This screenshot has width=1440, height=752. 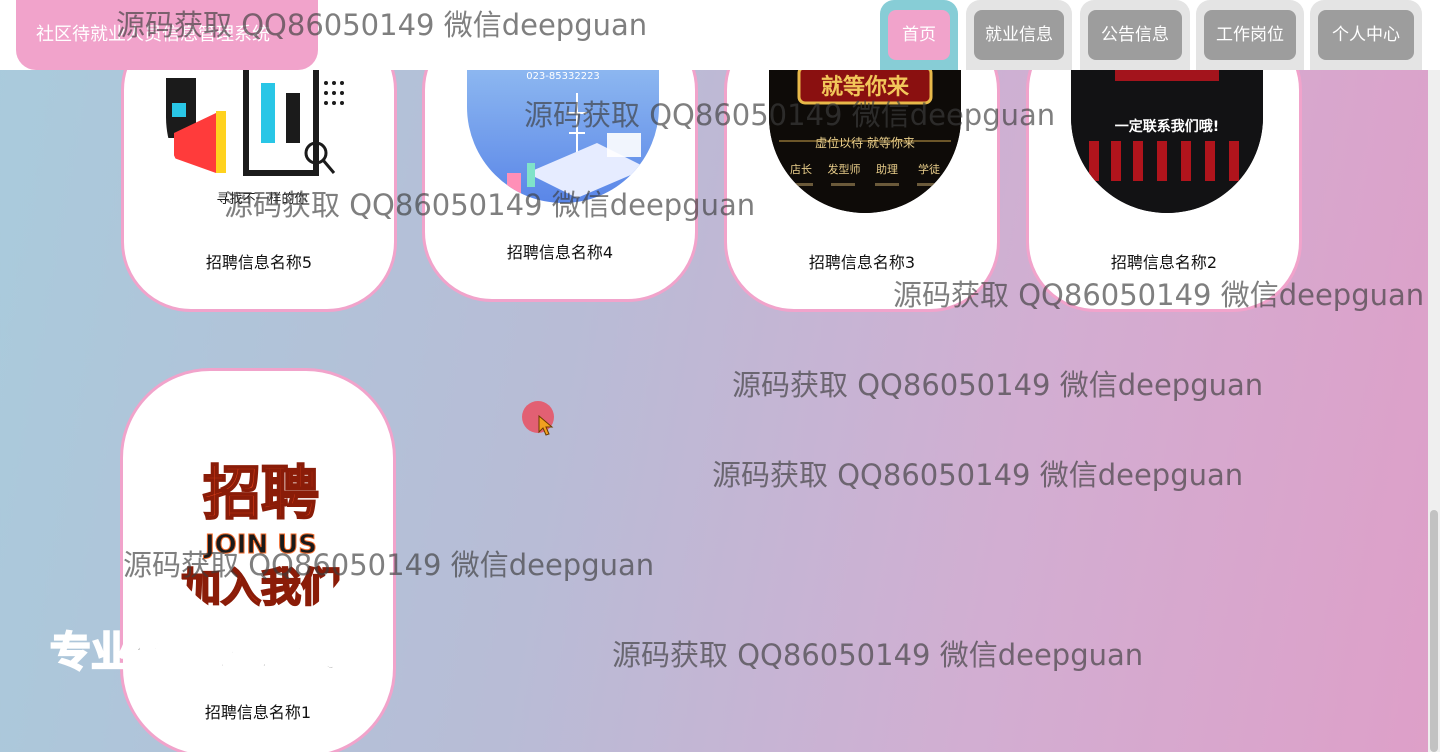 I want to click on nav-tab-home: 首页, so click(x=919, y=35).